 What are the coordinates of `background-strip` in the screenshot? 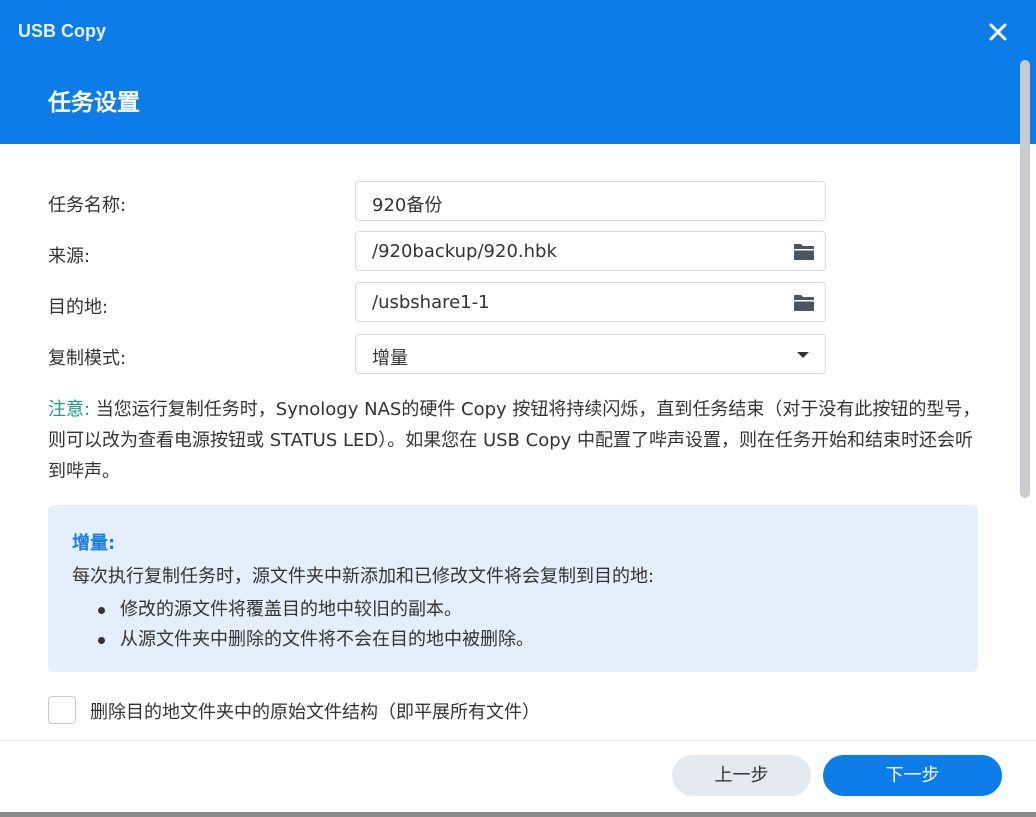 It's located at (518, 814).